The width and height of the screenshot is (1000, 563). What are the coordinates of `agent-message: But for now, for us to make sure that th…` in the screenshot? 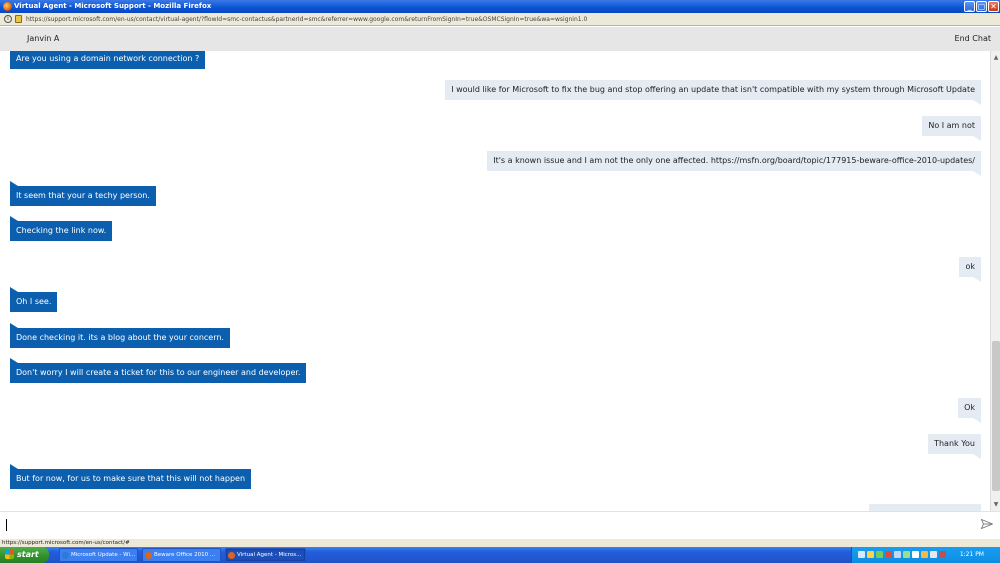 It's located at (131, 476).